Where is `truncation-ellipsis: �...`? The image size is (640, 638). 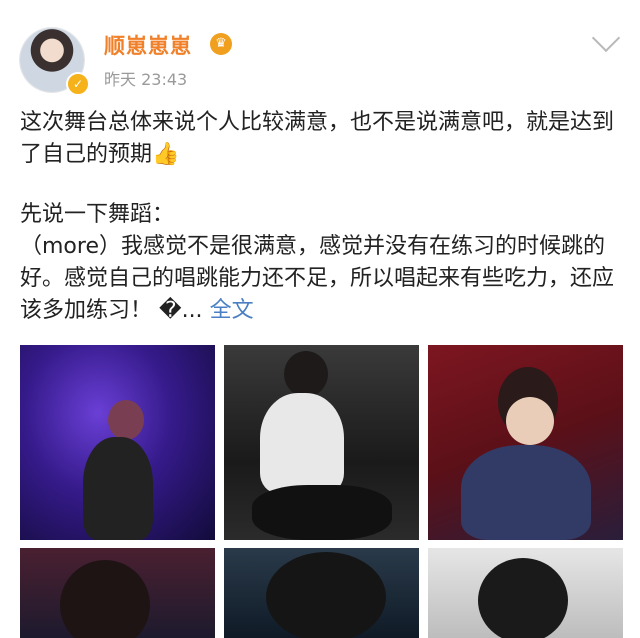 truncation-ellipsis: �... is located at coordinates (181, 310).